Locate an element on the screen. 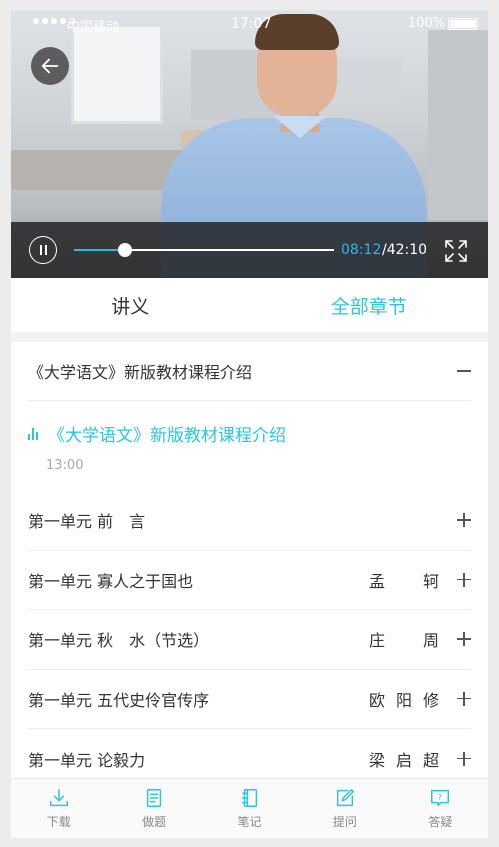 Image resolution: width=499 pixels, height=847 pixels. pause-button is located at coordinates (43, 250).